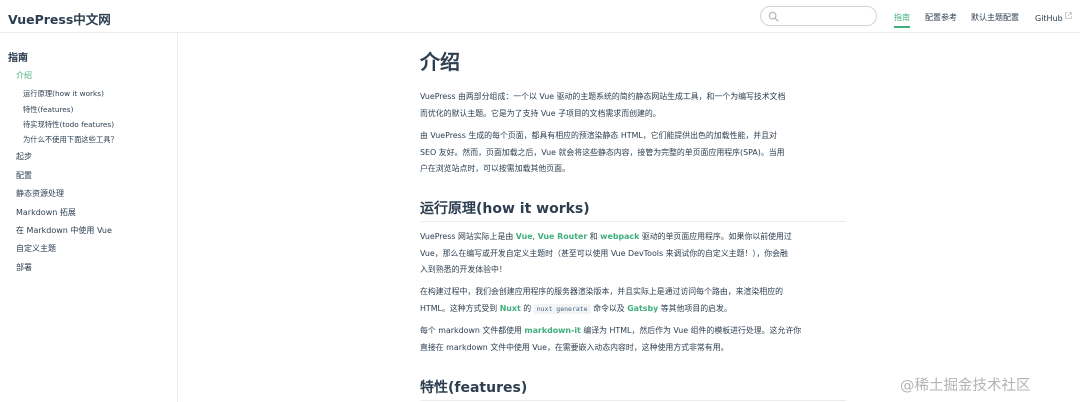 Image resolution: width=1080 pixels, height=402 pixels. Describe the element at coordinates (40, 193) in the screenshot. I see `sidebar-item-assets: 静态资源处理` at that location.